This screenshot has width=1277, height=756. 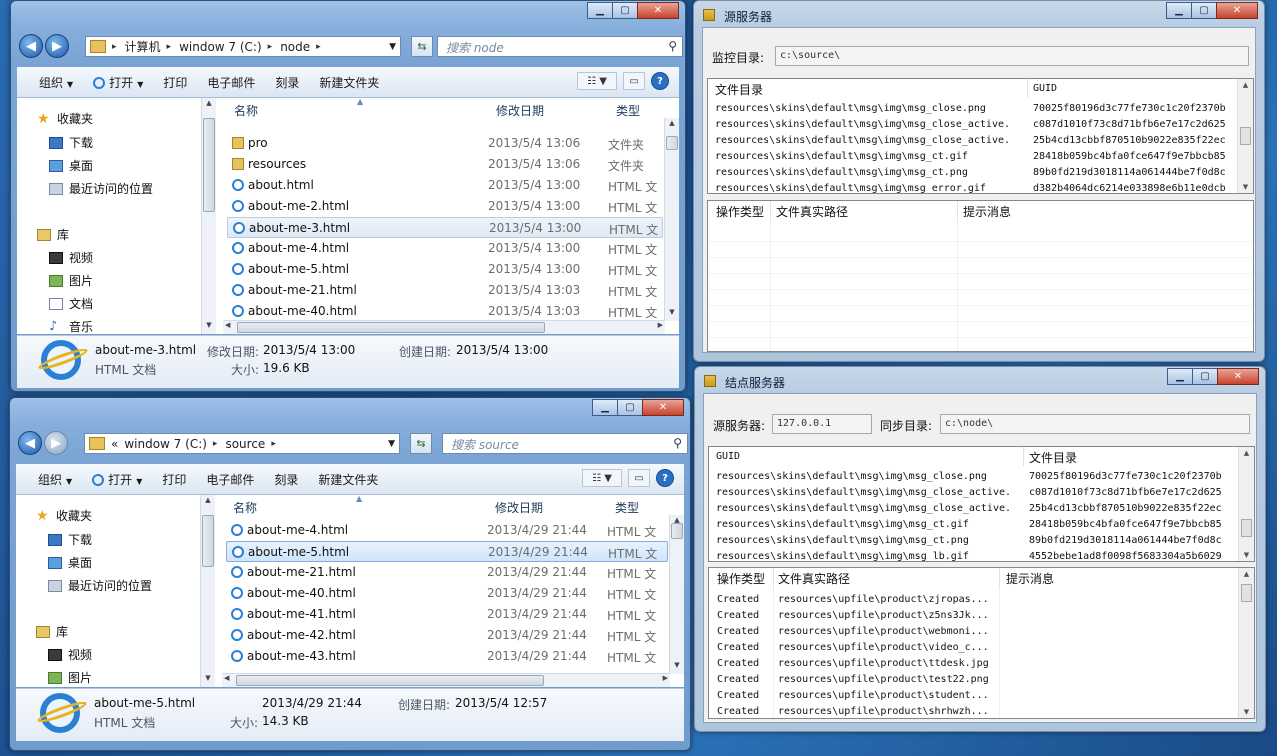 I want to click on file-row: about-me-40.html 2013/5/4 13:03 HTML 文, so click(x=445, y=311).